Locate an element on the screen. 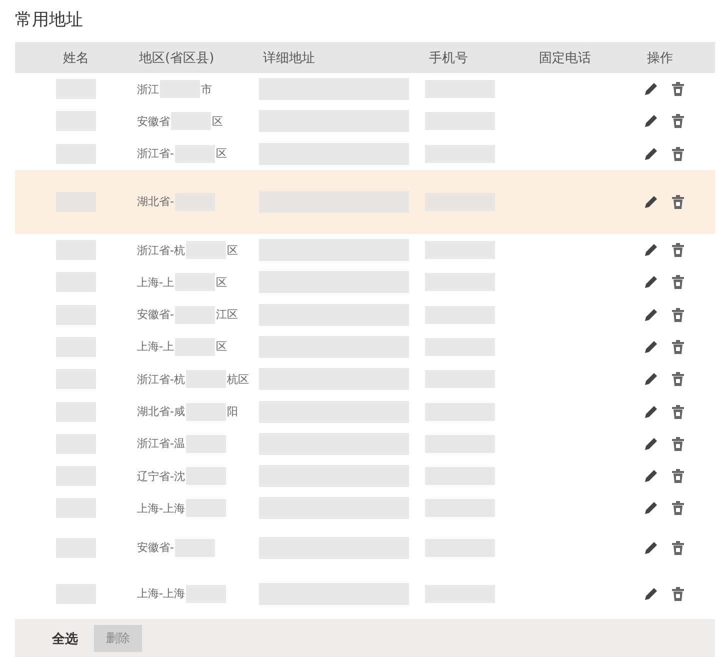 The width and height of the screenshot is (721, 657). region-text: 浙江省-温 is located at coordinates (161, 444).